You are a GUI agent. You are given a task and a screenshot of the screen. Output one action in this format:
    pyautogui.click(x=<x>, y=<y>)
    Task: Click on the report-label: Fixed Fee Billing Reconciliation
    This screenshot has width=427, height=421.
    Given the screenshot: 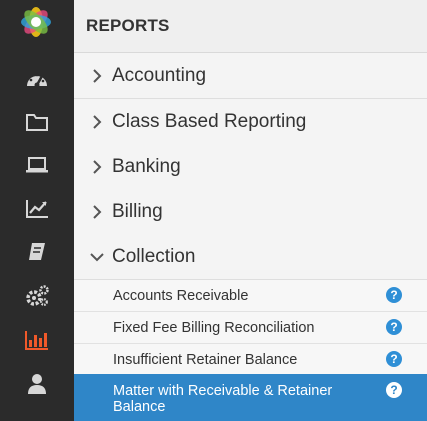 What is the action you would take?
    pyautogui.click(x=214, y=327)
    